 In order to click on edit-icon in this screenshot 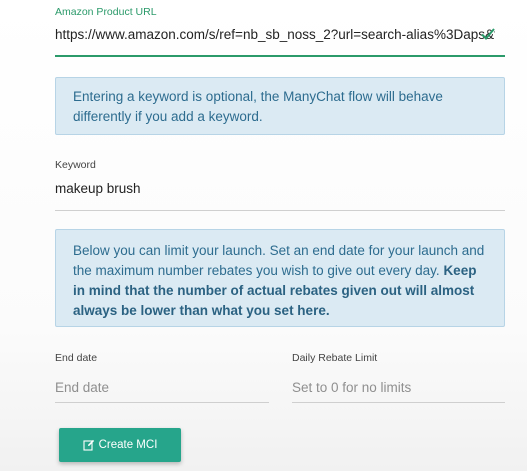, I will do `click(88, 445)`.